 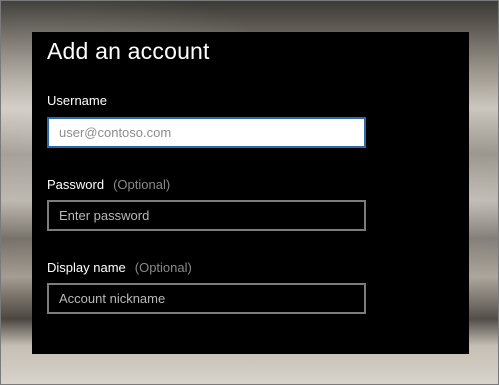 What do you see at coordinates (108, 184) in the screenshot?
I see `password-label: Password (Optional)` at bounding box center [108, 184].